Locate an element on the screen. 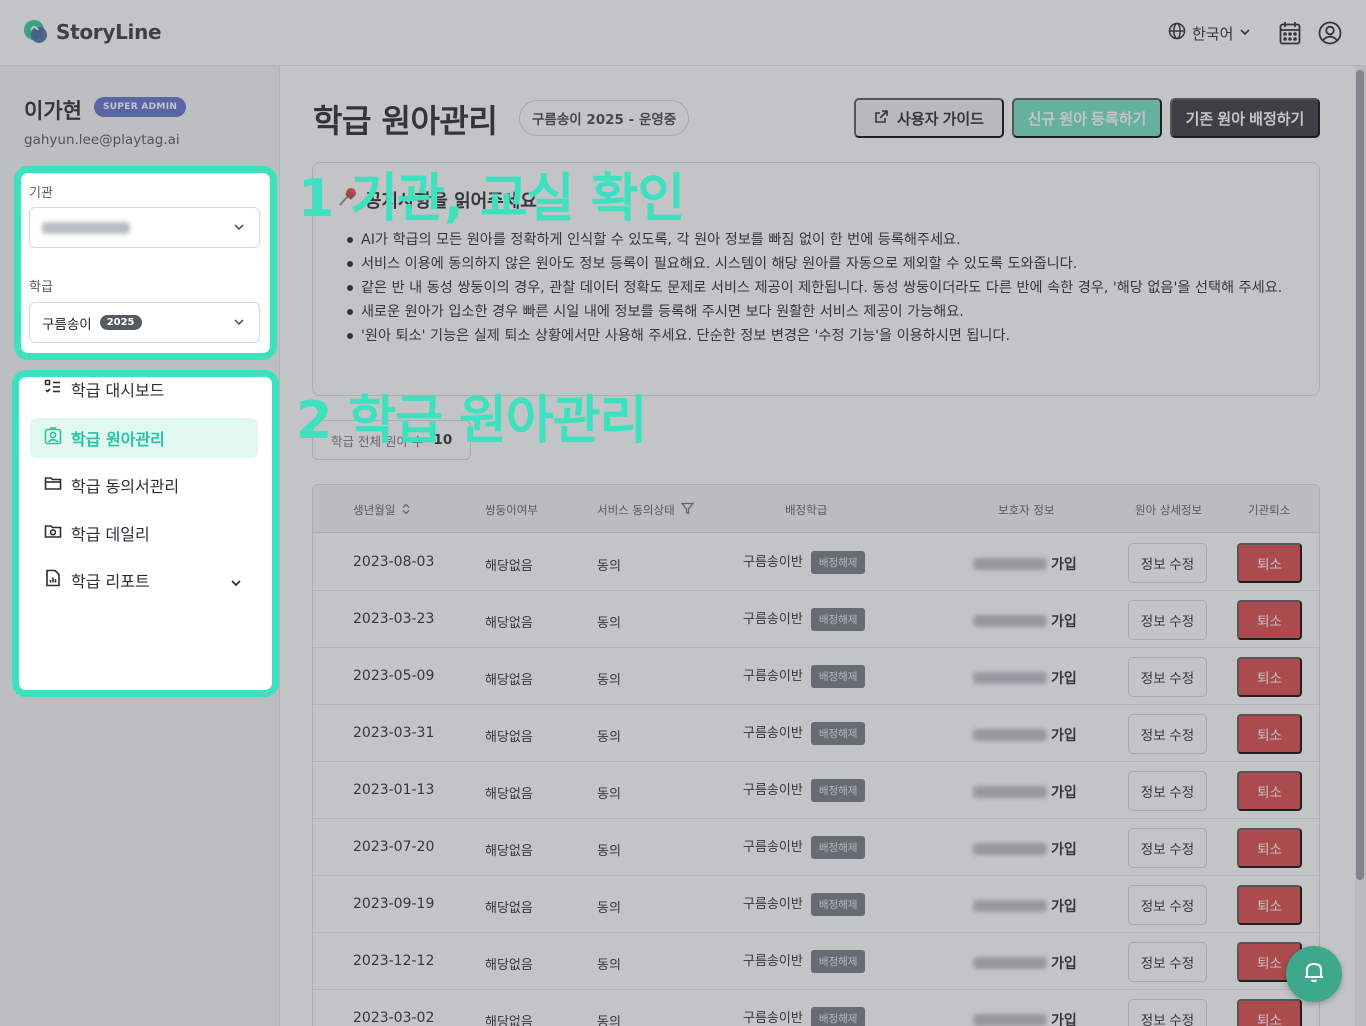 This screenshot has width=1366, height=1026. annotation-step-2: 2 학급 원아관리 is located at coordinates (471, 421).